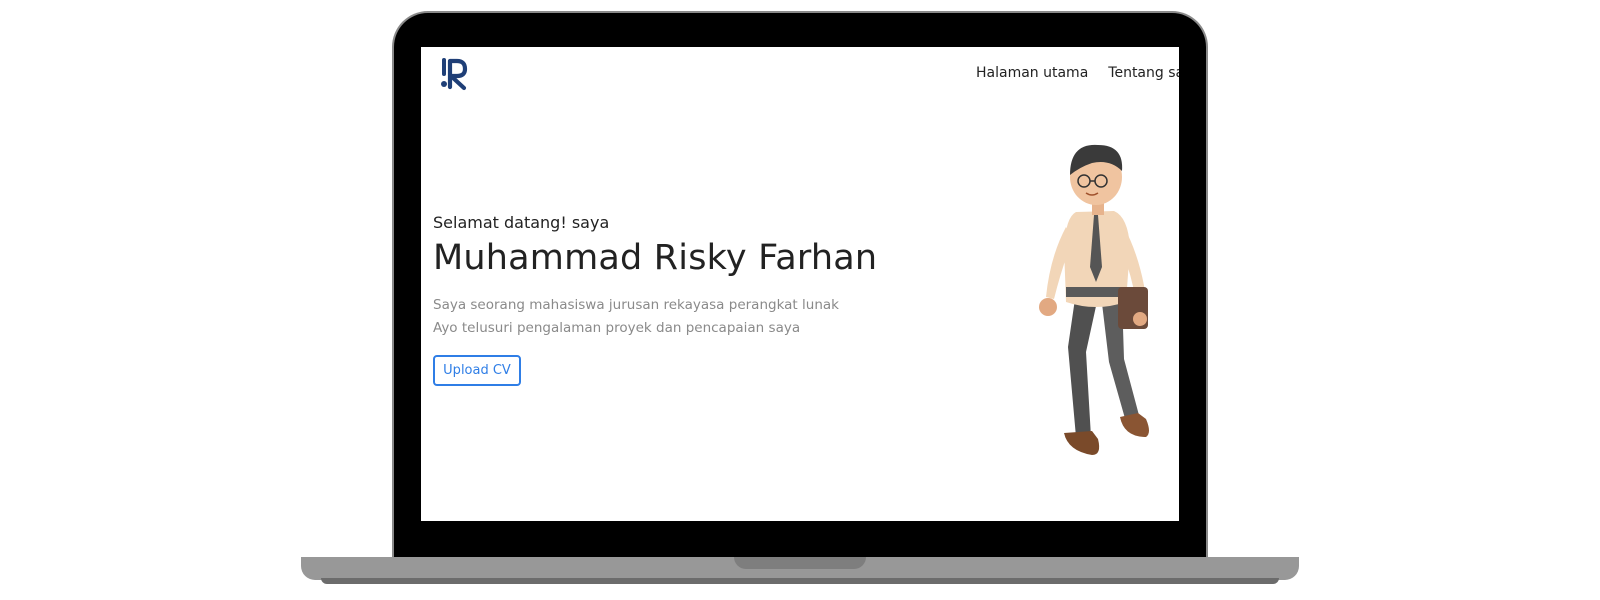  Describe the element at coordinates (453, 74) in the screenshot. I see `logo-icon` at that location.